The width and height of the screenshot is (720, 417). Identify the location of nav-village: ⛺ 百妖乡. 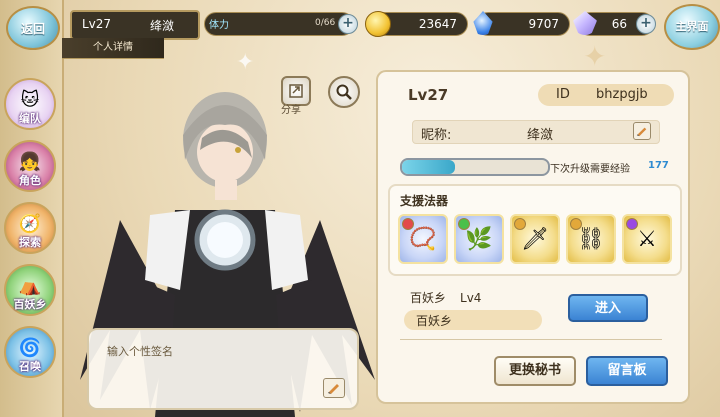
(30, 290).